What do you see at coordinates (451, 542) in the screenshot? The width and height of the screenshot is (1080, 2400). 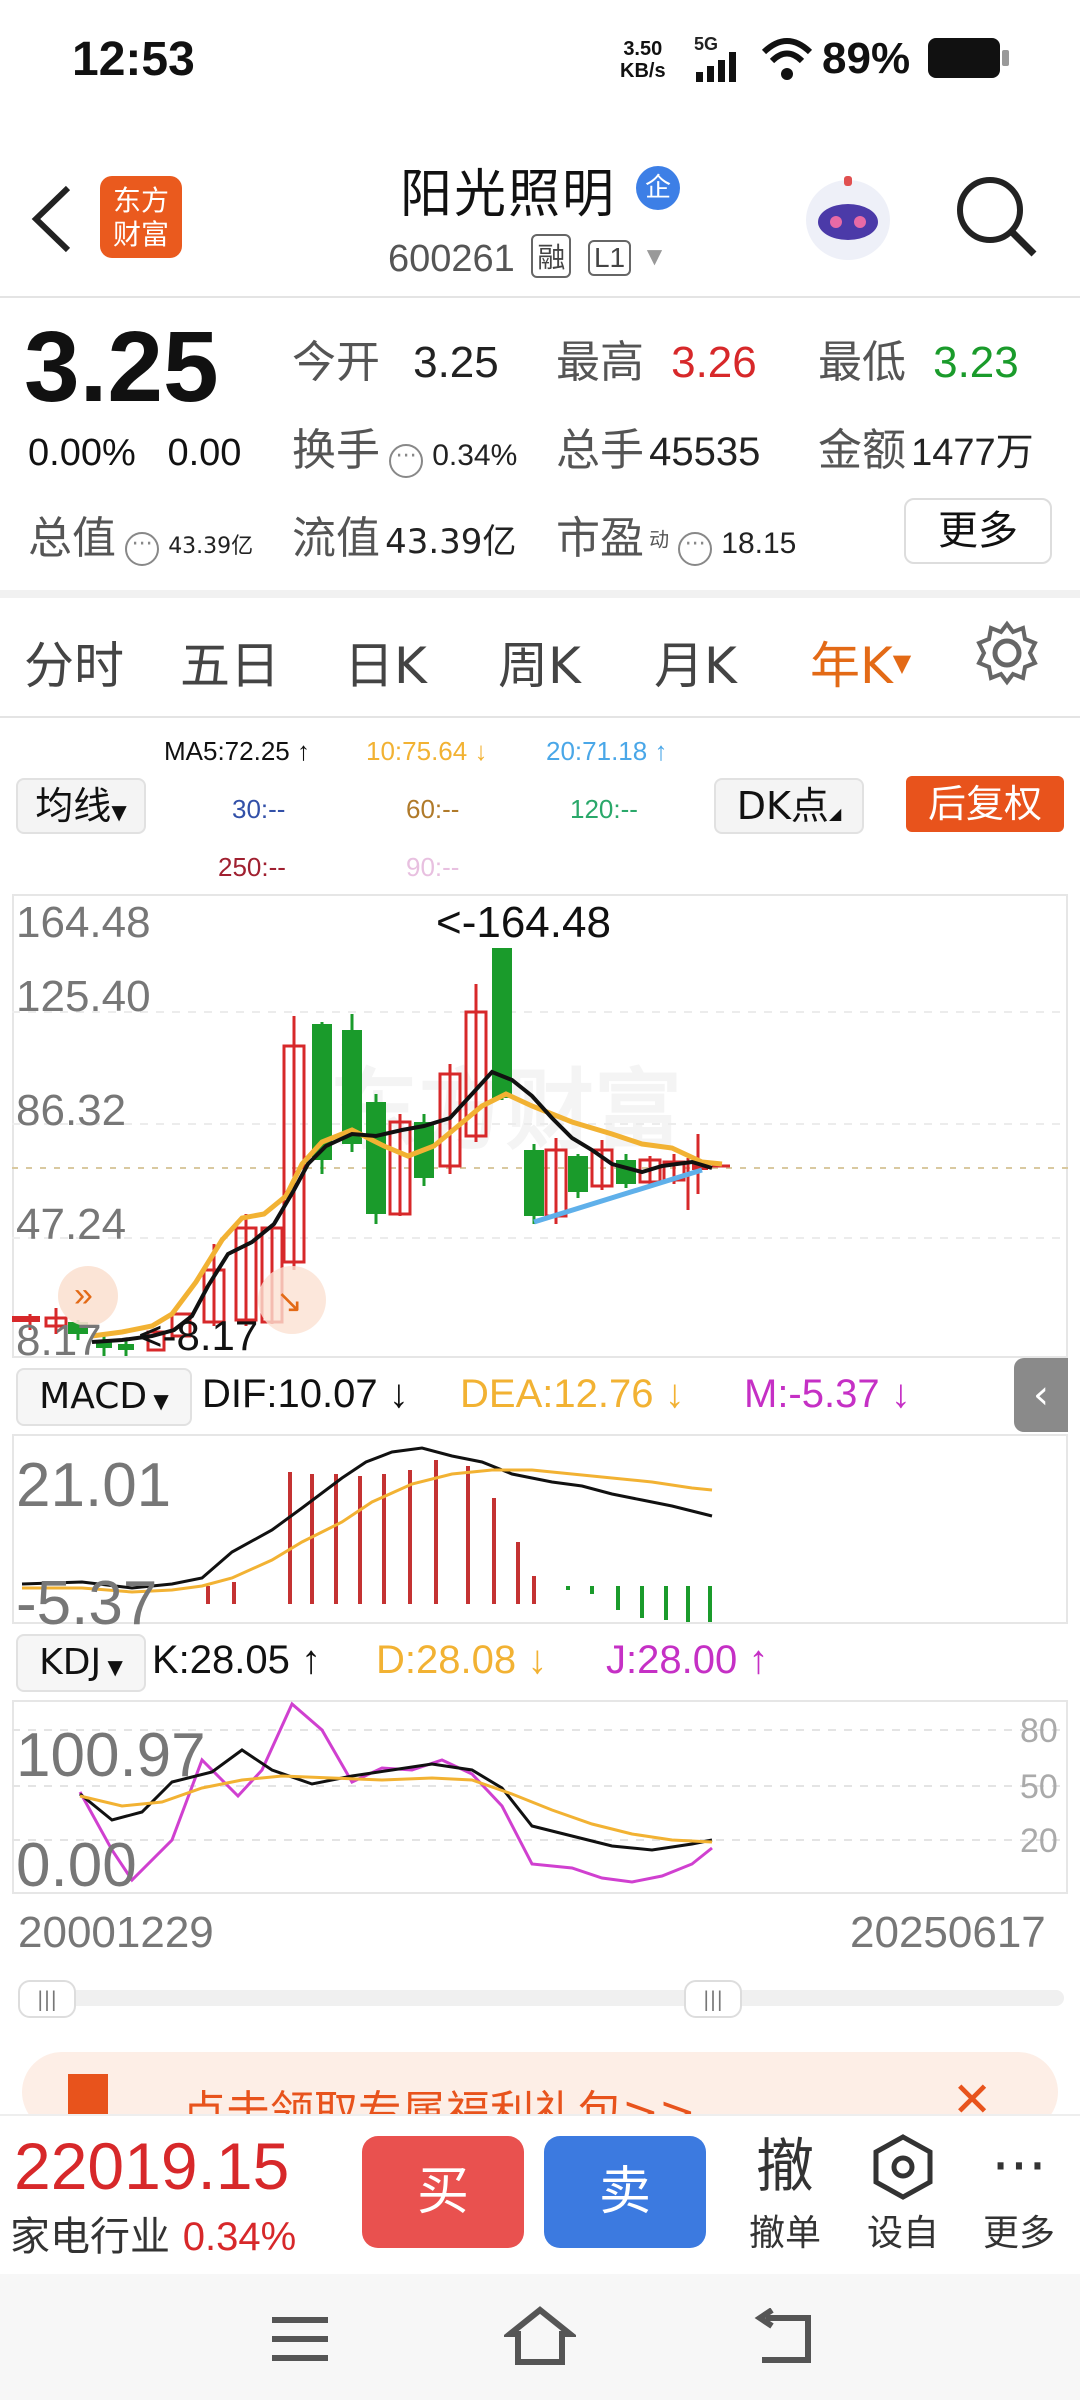 I see `float-cap-value: 43.39亿` at bounding box center [451, 542].